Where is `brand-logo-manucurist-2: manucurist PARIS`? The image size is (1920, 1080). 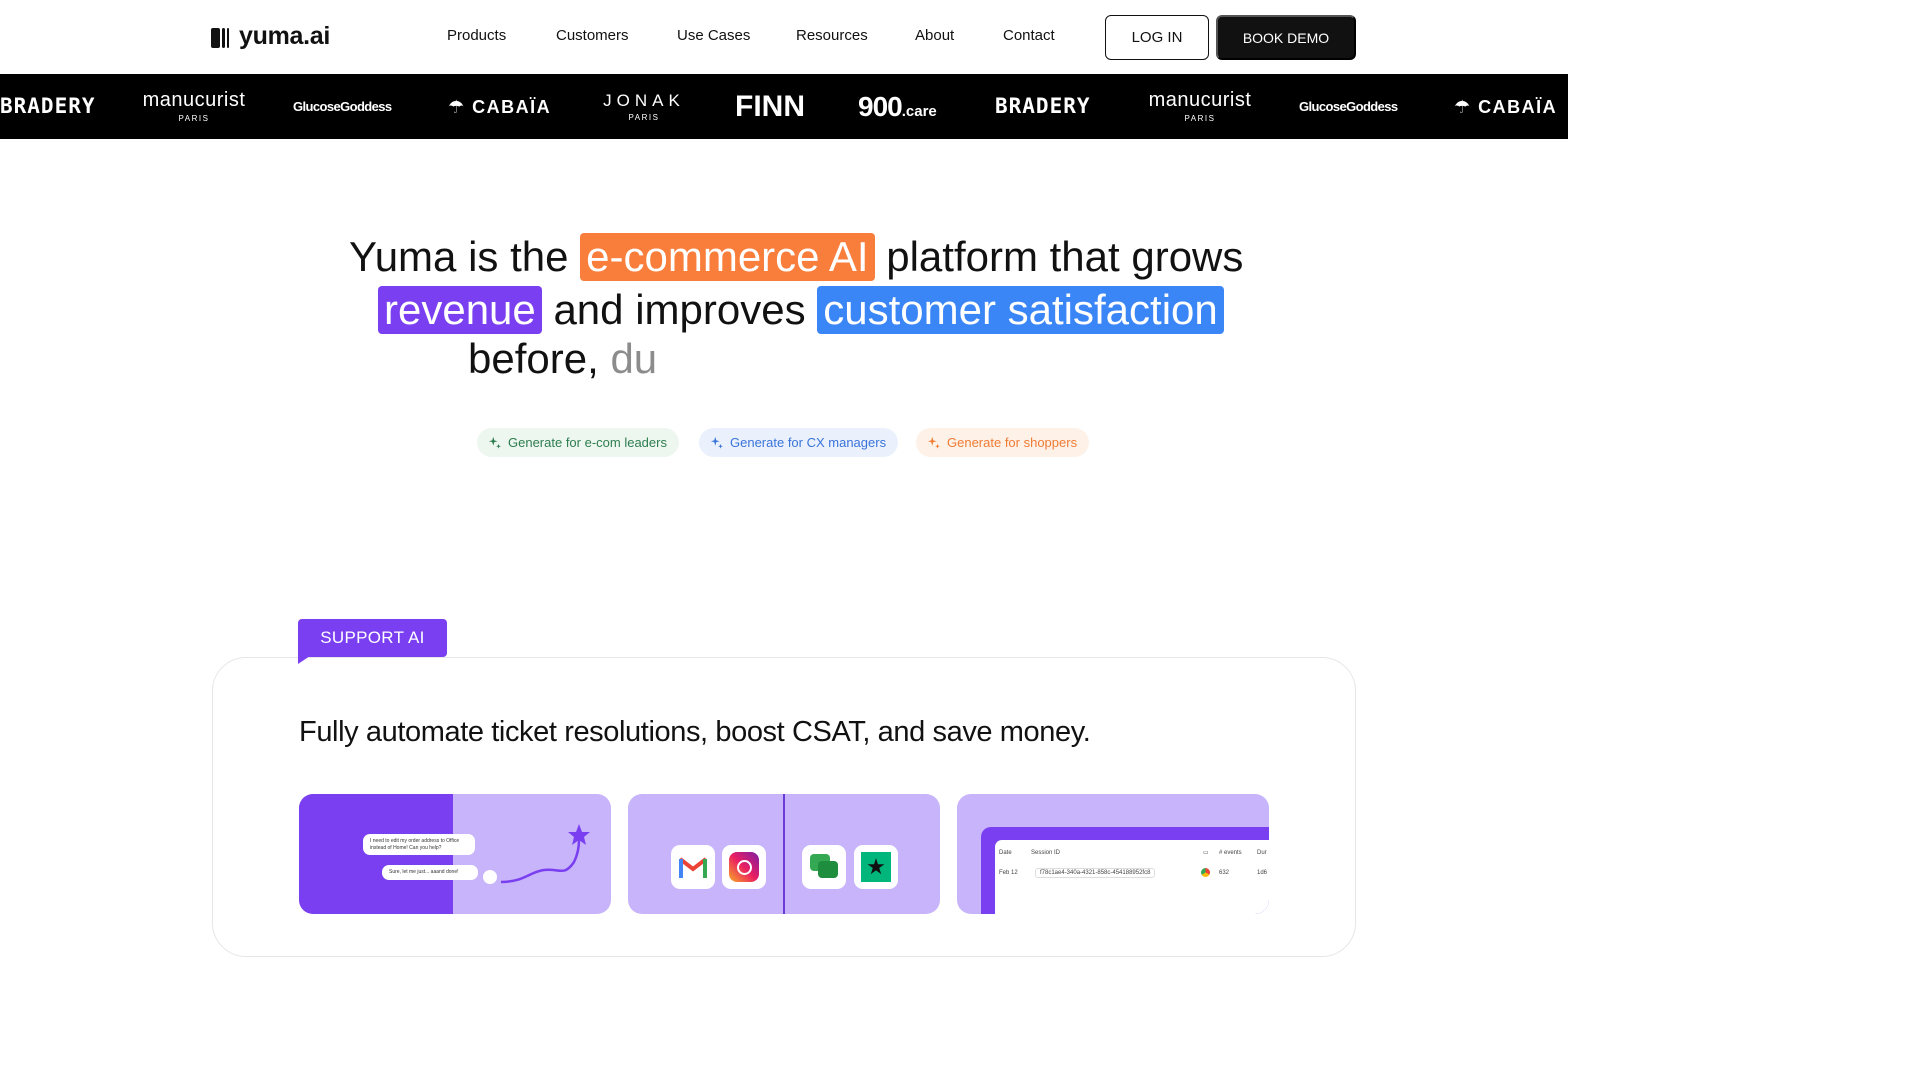 brand-logo-manucurist-2: manucurist PARIS is located at coordinates (1200, 106).